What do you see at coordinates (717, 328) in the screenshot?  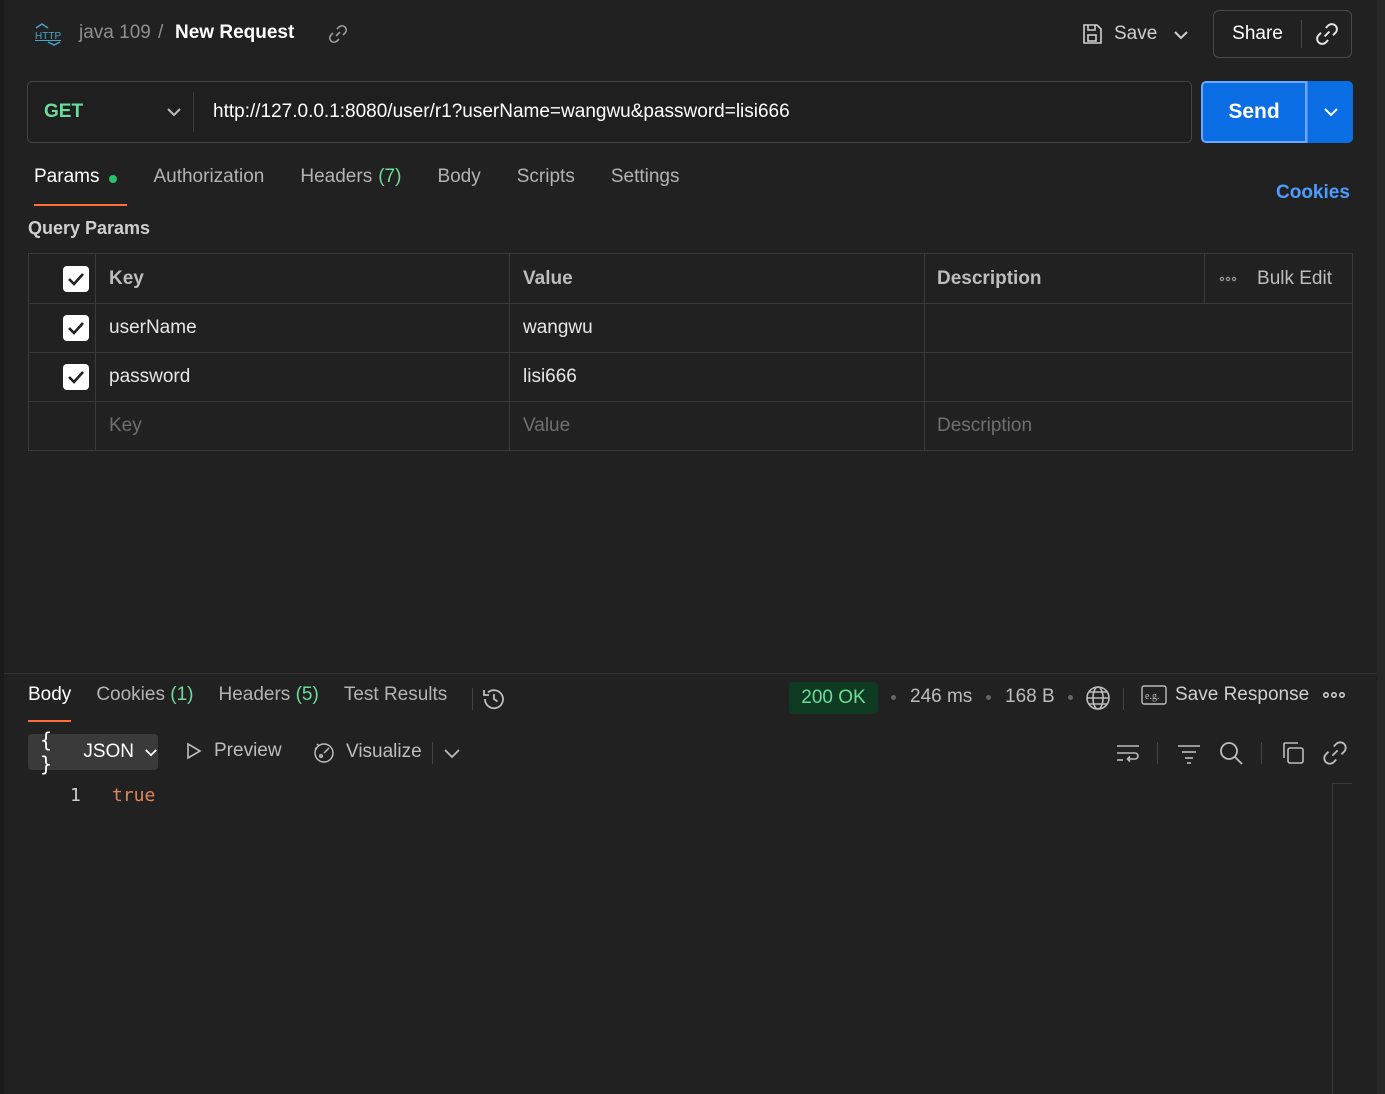 I see `param-value-cell: wangwu` at bounding box center [717, 328].